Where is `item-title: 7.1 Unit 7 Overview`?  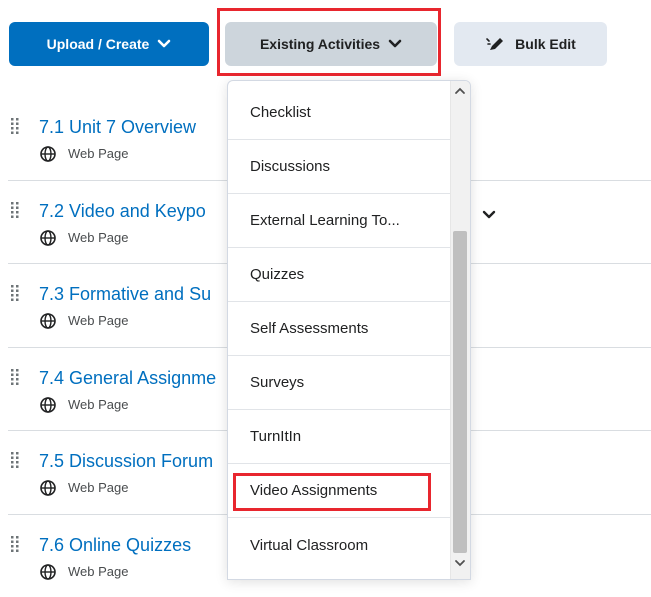 item-title: 7.1 Unit 7 Overview is located at coordinates (117, 127).